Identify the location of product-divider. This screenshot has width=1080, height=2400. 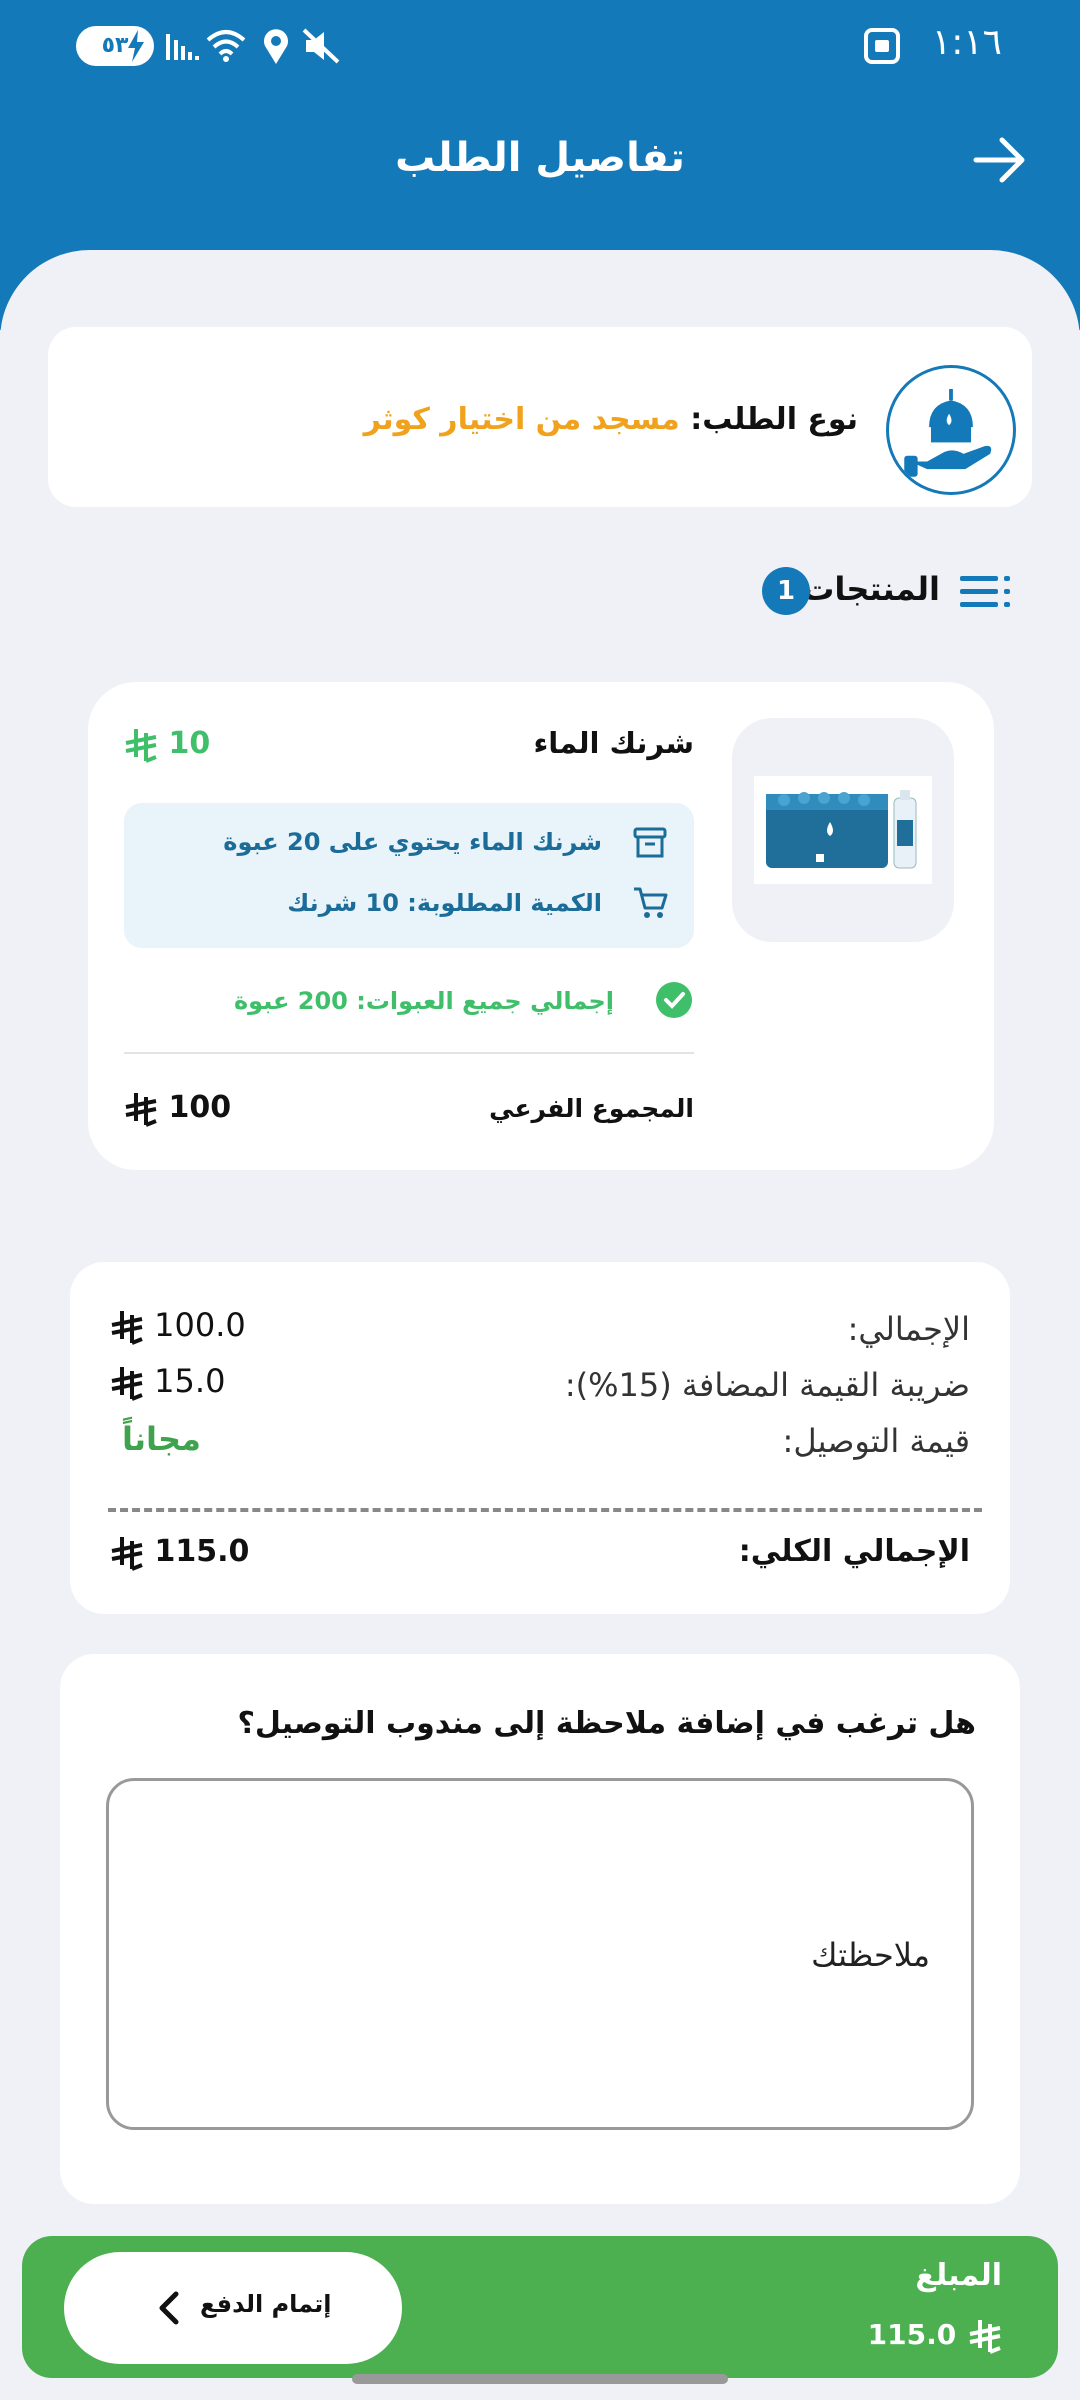
(409, 1053).